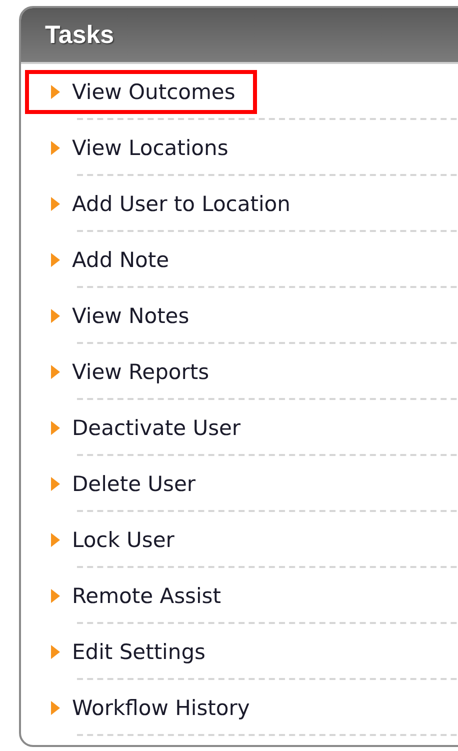 The height and width of the screenshot is (751, 458). I want to click on task-link: Edit Settings, so click(139, 652).